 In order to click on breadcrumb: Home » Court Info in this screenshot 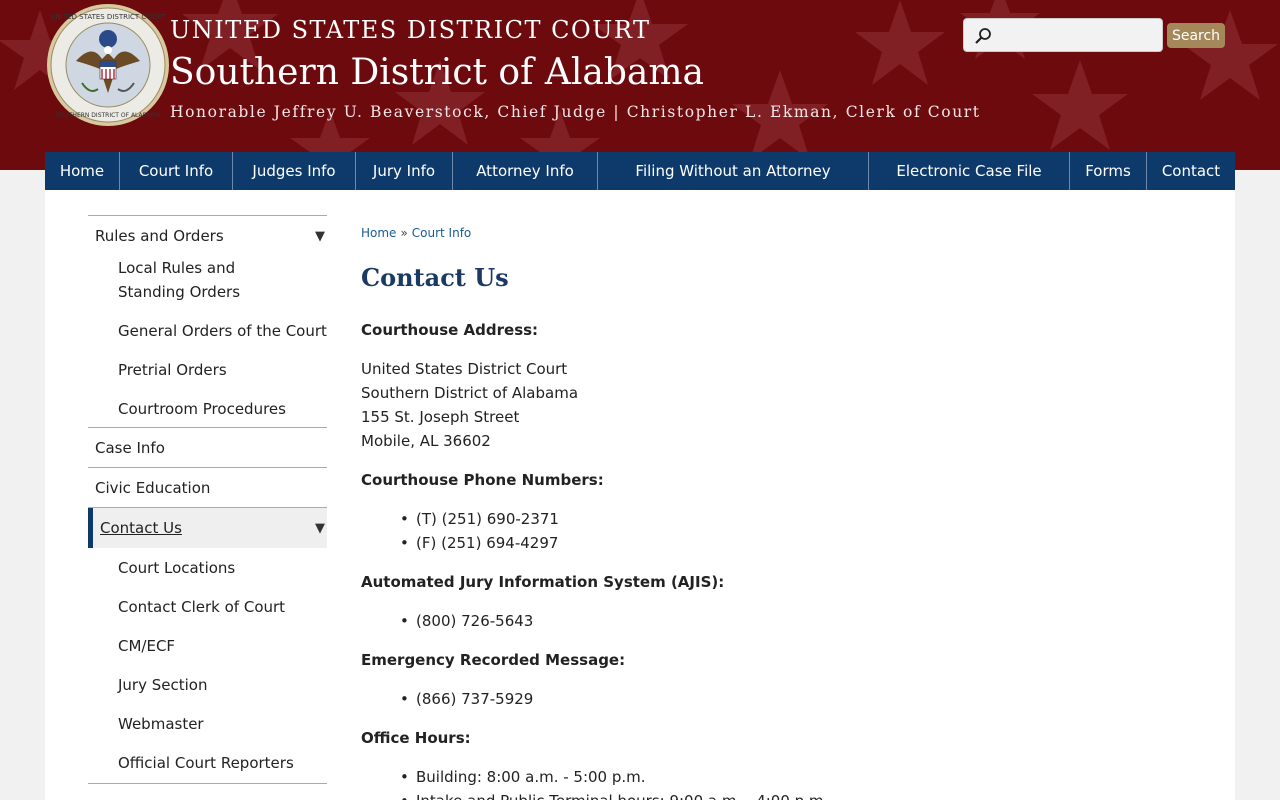, I will do `click(416, 233)`.